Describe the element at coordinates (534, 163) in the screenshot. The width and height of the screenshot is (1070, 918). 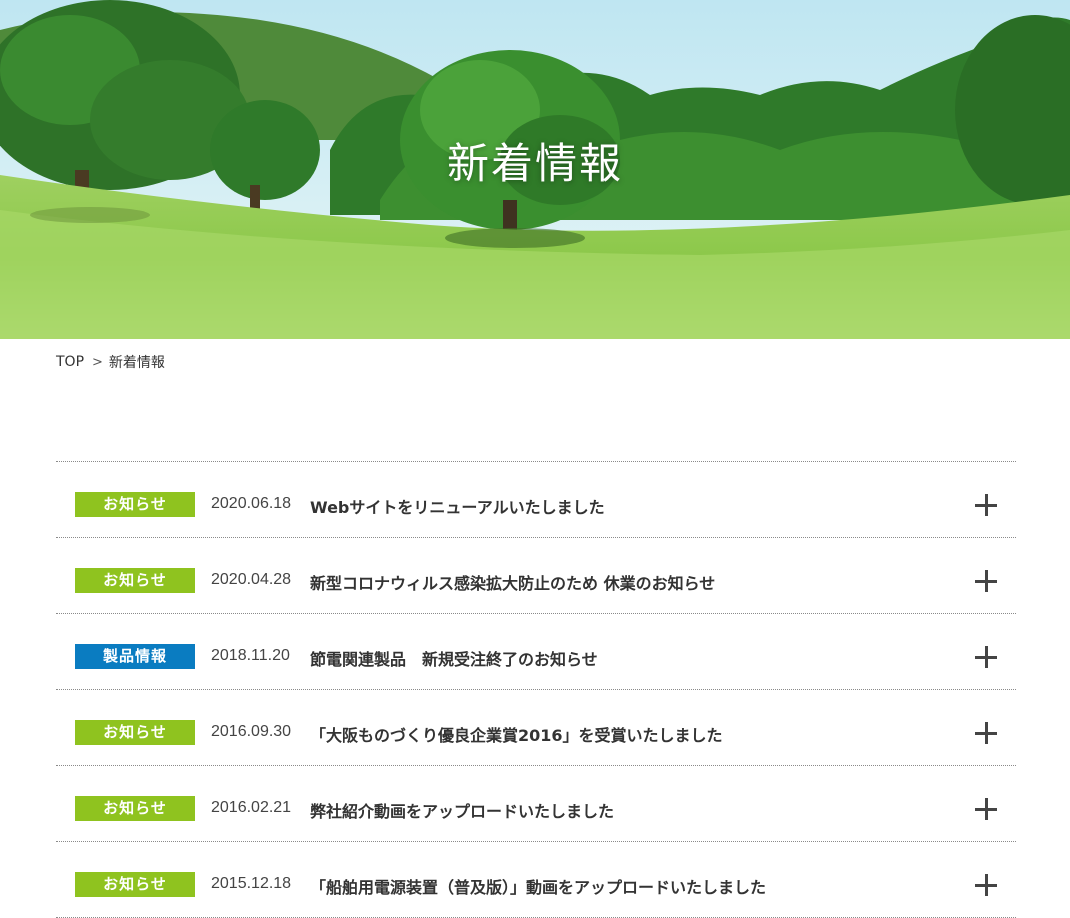
I see `page-title: 新着情報` at that location.